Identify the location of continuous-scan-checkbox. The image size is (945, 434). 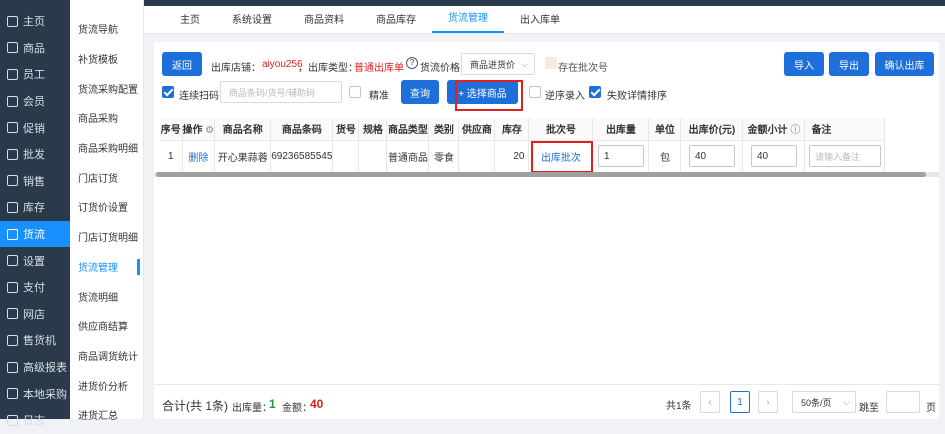
(168, 92).